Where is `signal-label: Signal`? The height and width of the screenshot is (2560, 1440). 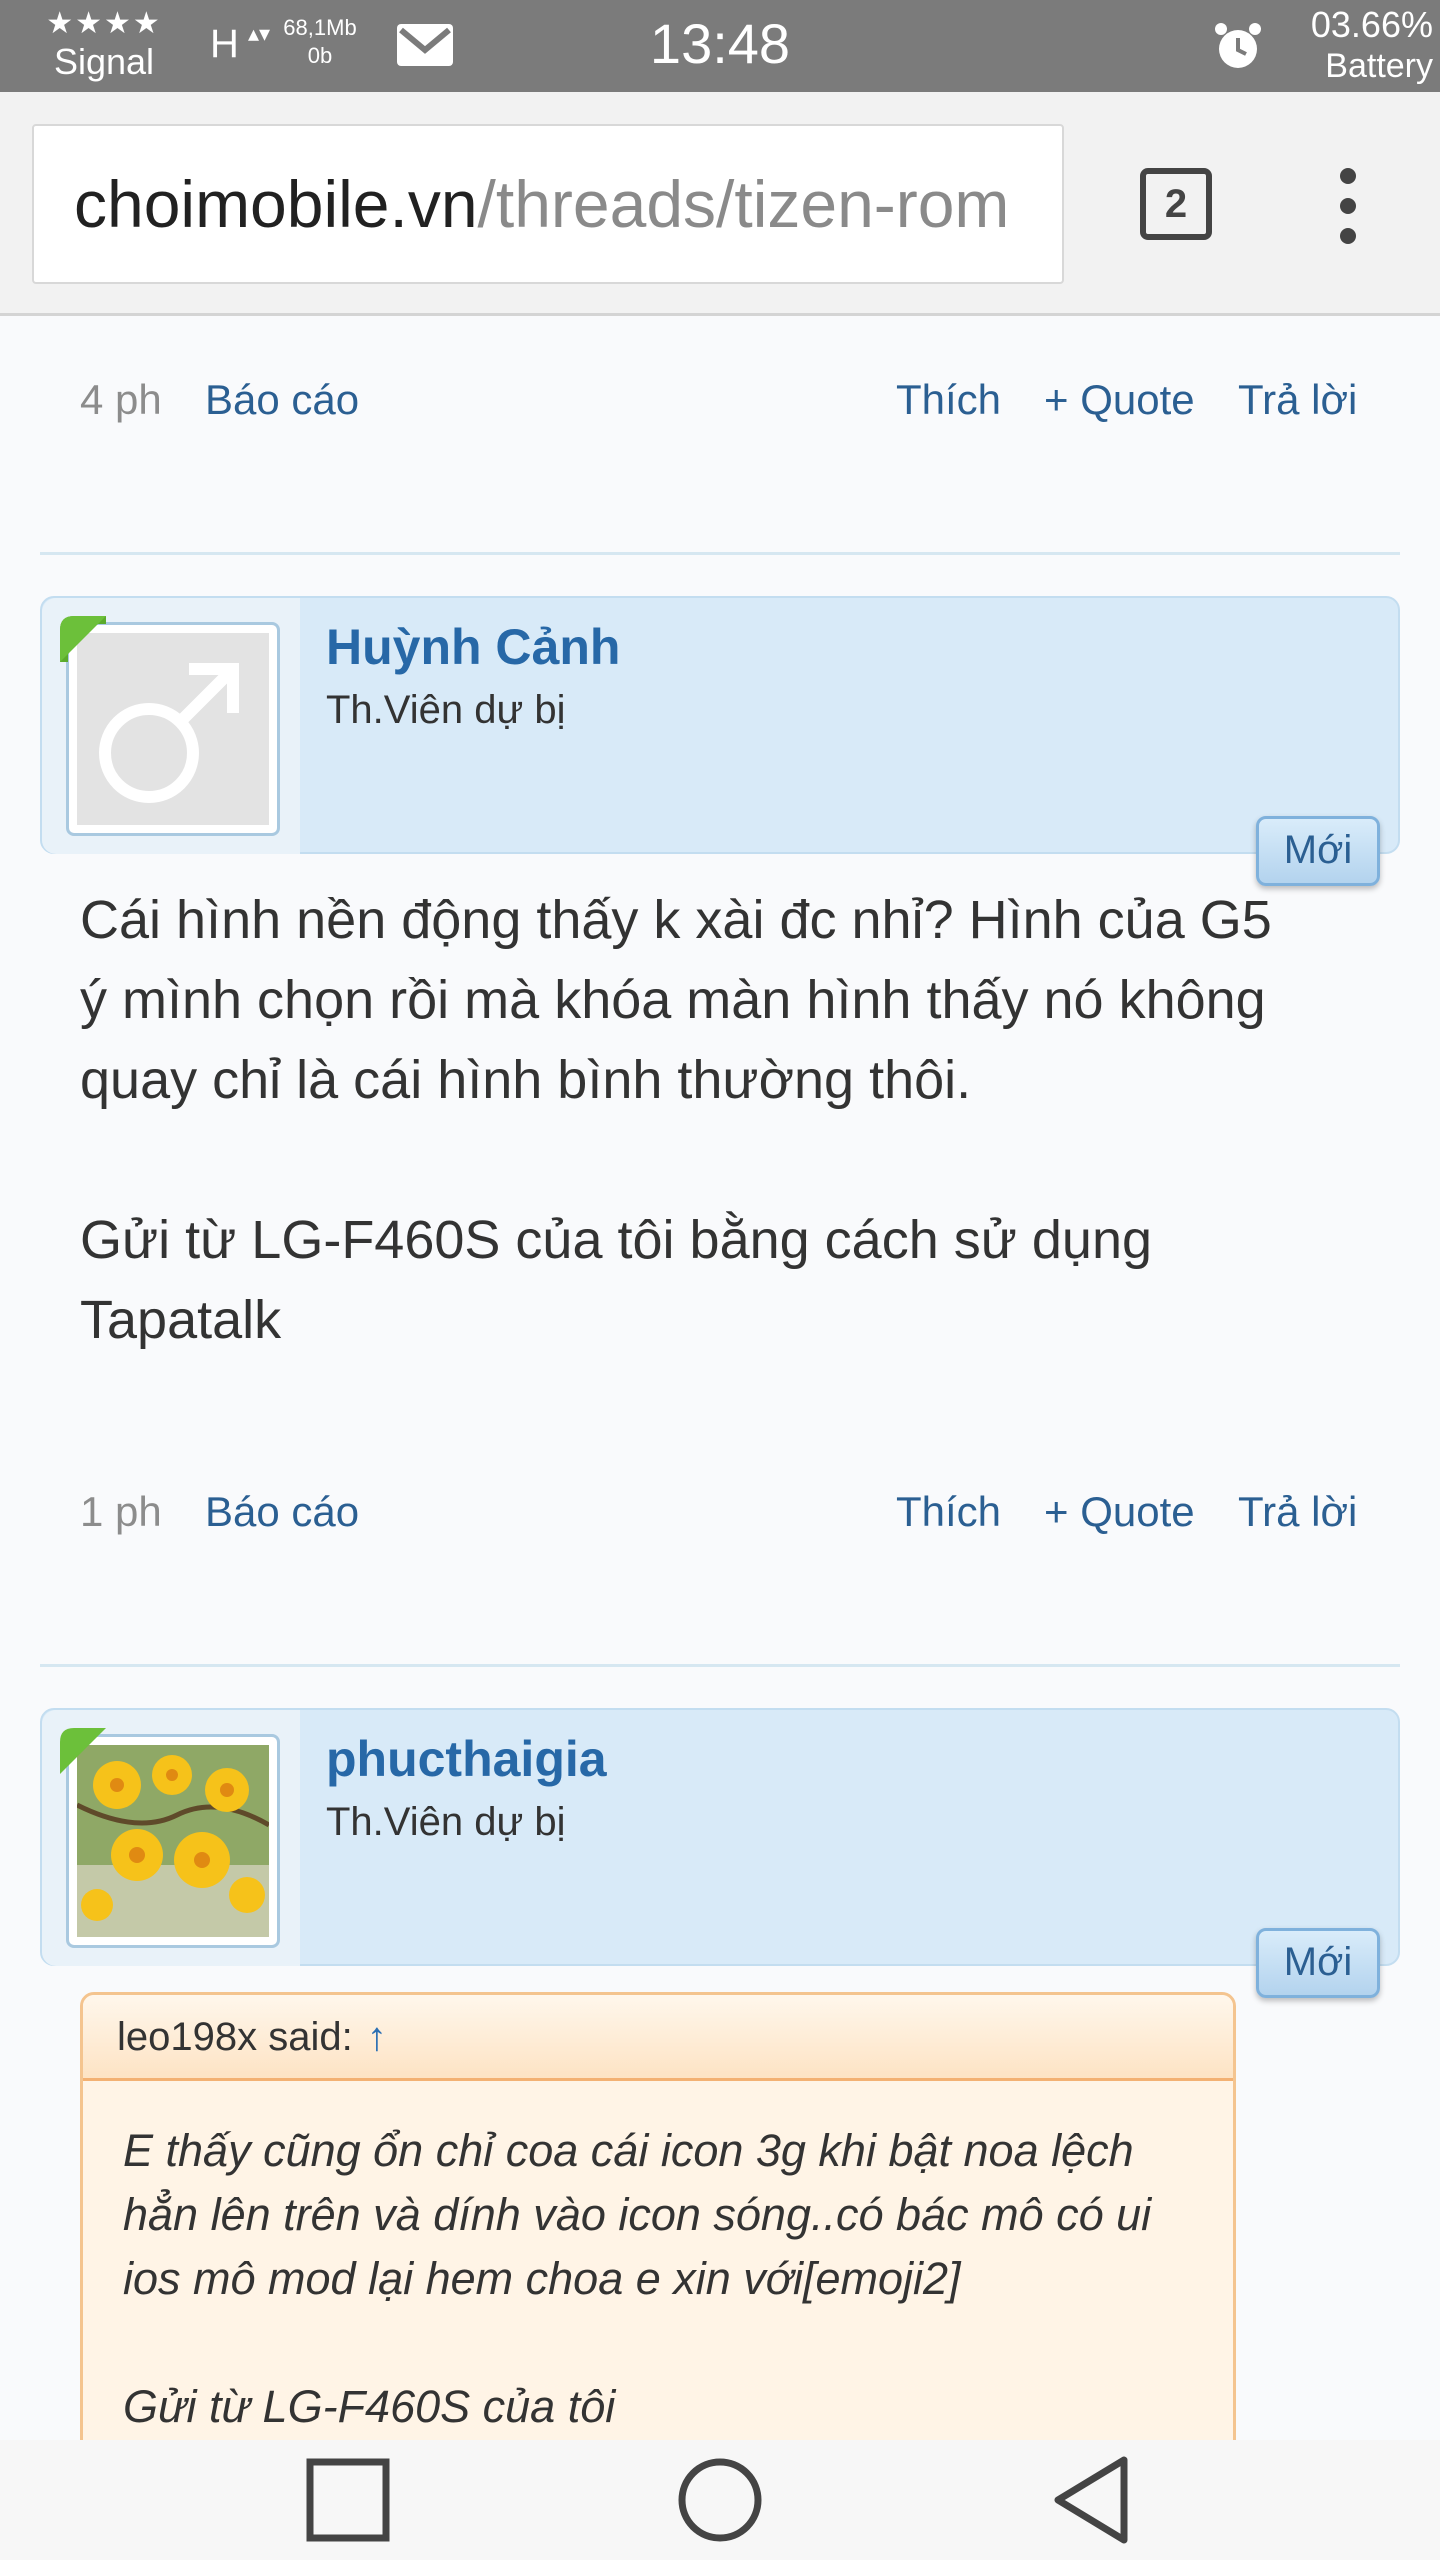 signal-label: Signal is located at coordinates (104, 61).